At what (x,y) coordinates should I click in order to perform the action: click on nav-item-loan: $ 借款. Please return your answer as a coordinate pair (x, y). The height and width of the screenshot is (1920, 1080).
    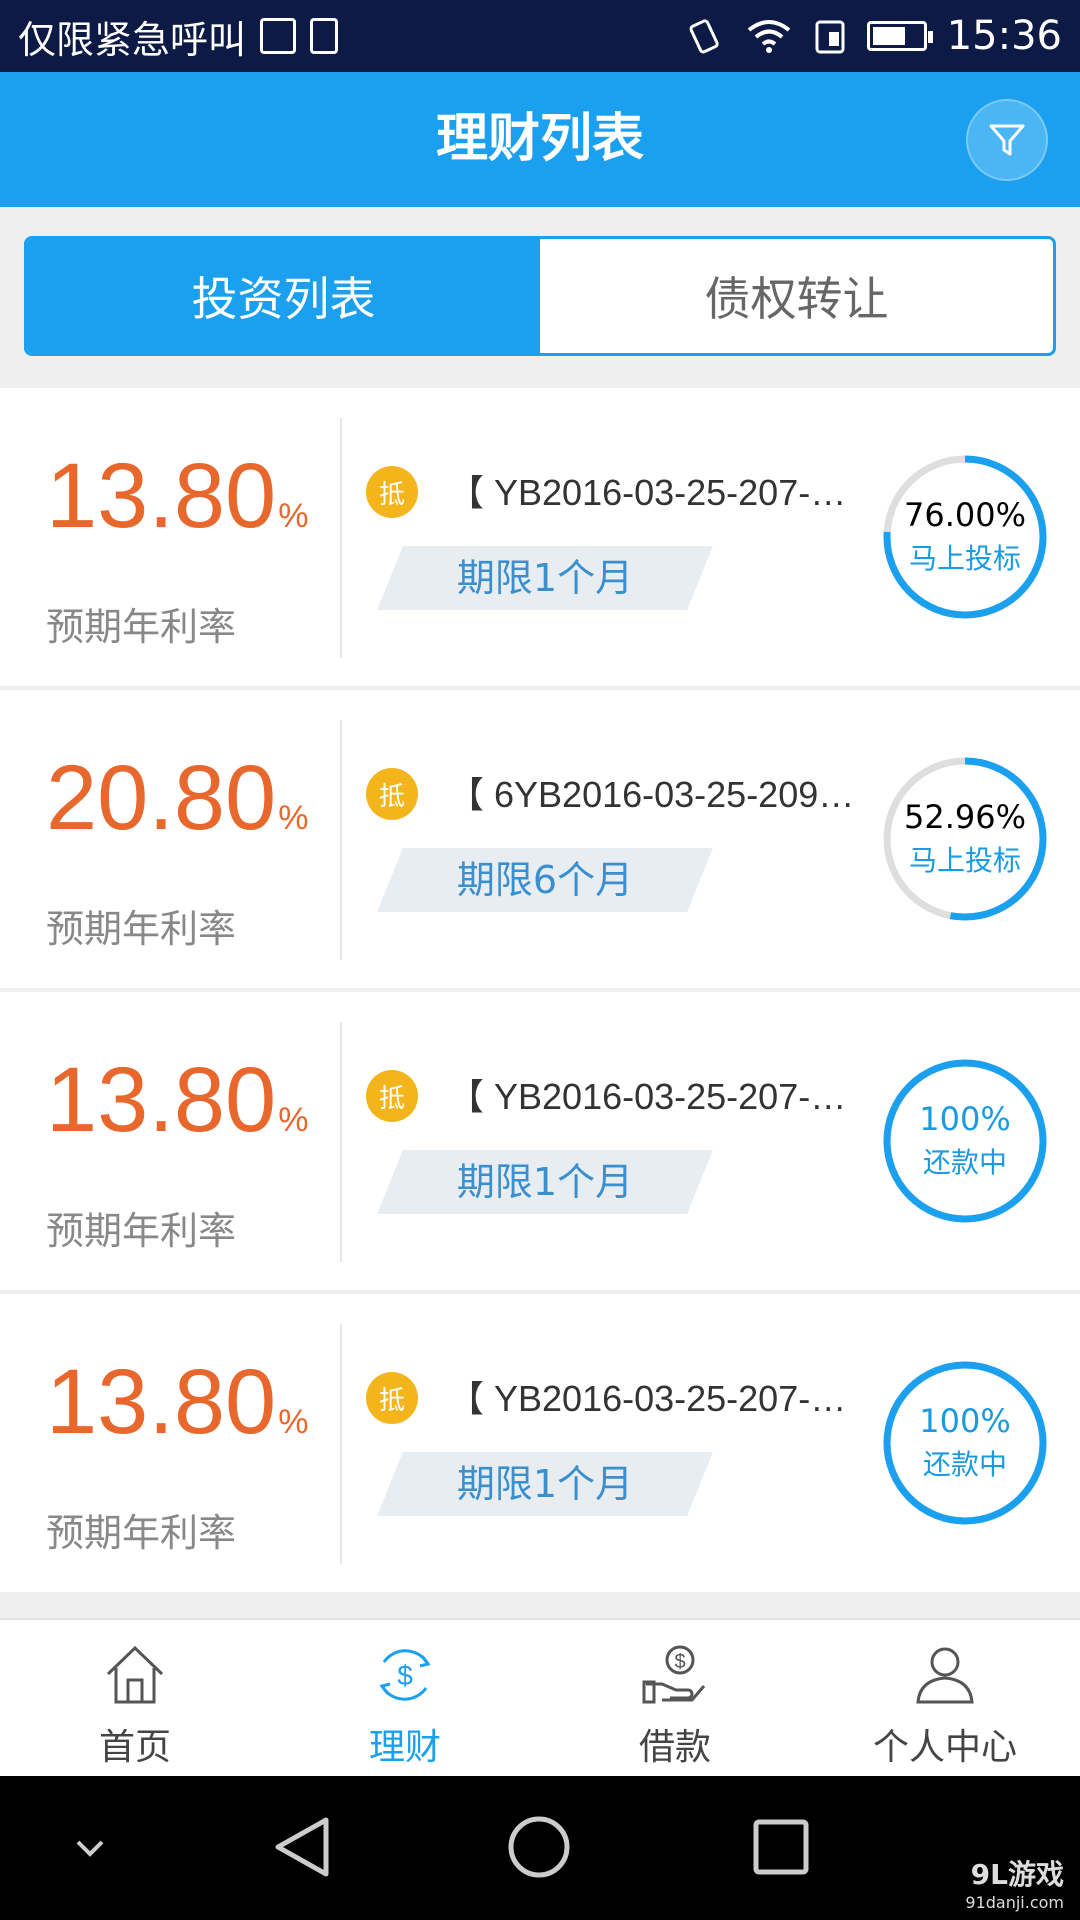
    Looking at the image, I should click on (675, 1698).